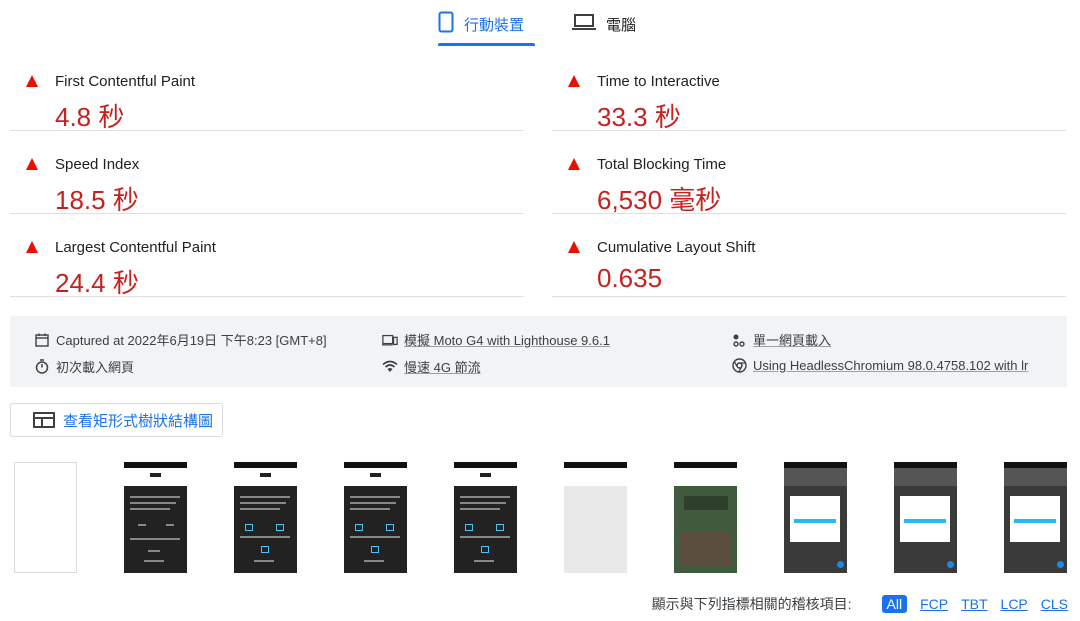  What do you see at coordinates (267, 173) in the screenshot?
I see `metric-si: Speed Index 18.5 秒` at bounding box center [267, 173].